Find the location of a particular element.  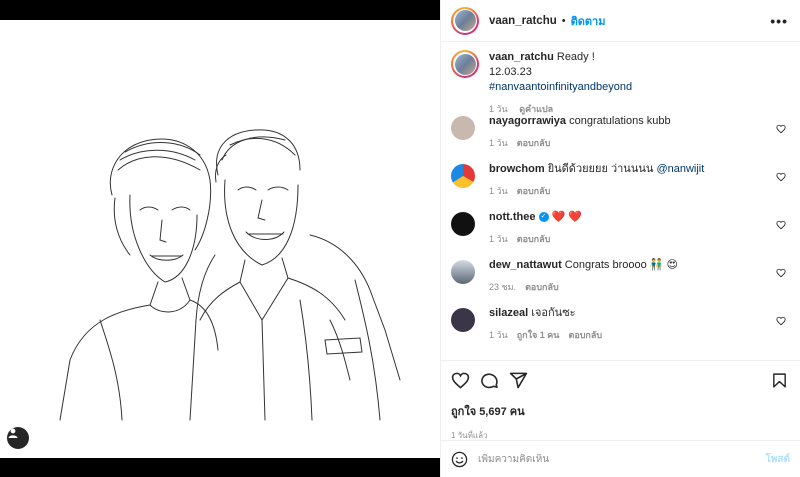

post-comment-button: โพสต์ is located at coordinates (777, 459).